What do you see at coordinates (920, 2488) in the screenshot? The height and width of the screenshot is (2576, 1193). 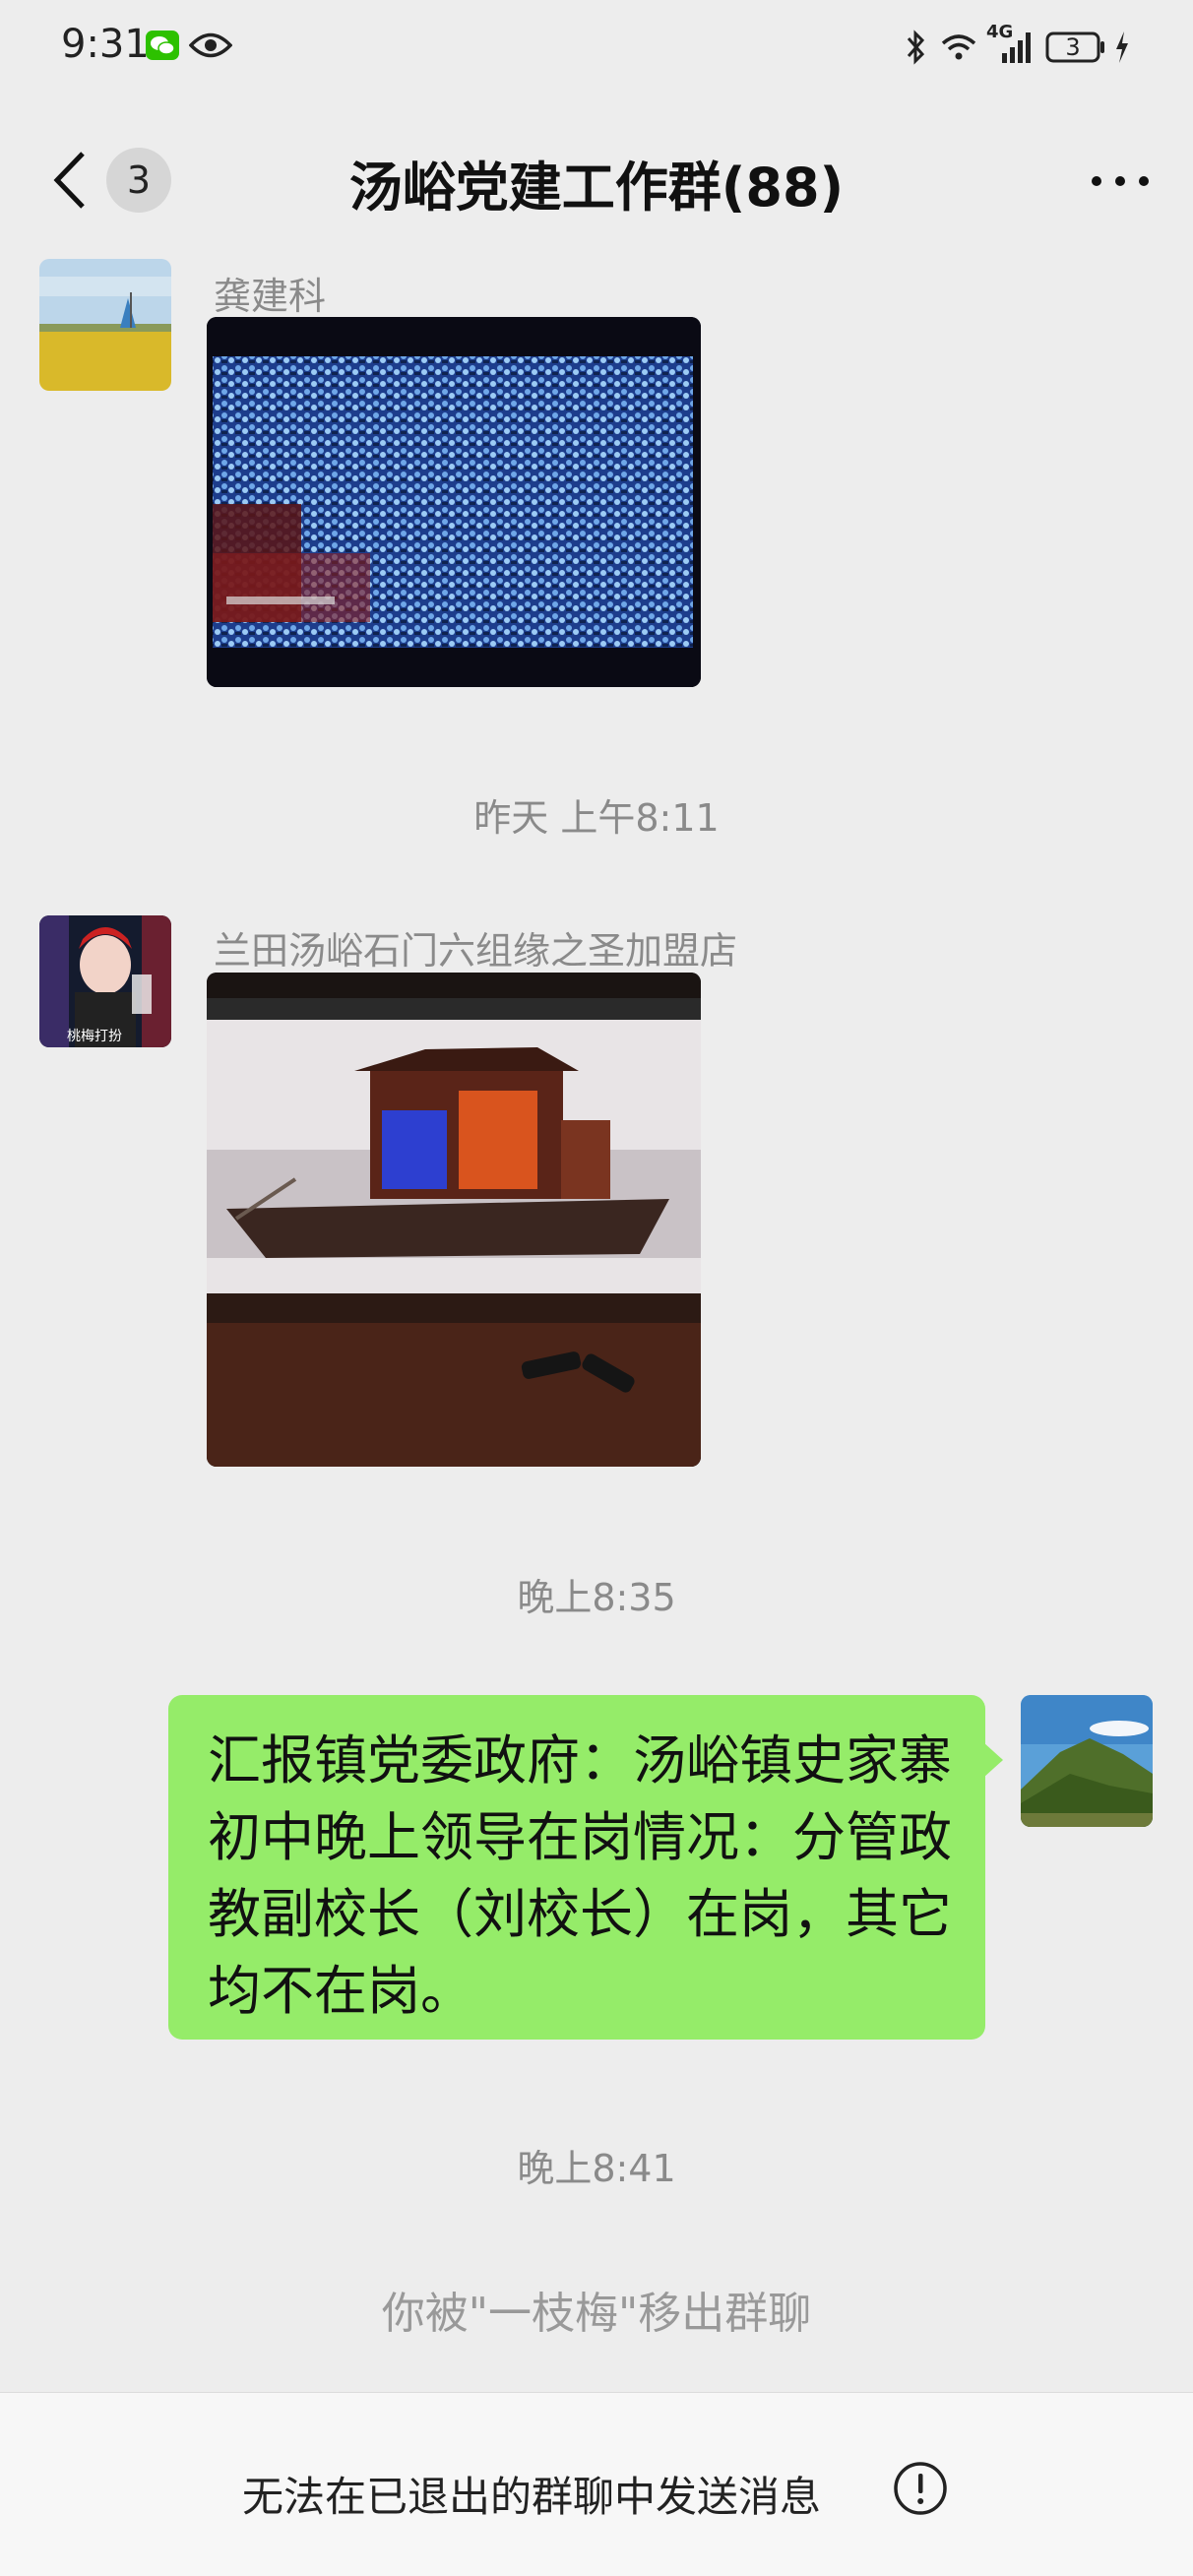 I see `exclamation-circle-icon` at bounding box center [920, 2488].